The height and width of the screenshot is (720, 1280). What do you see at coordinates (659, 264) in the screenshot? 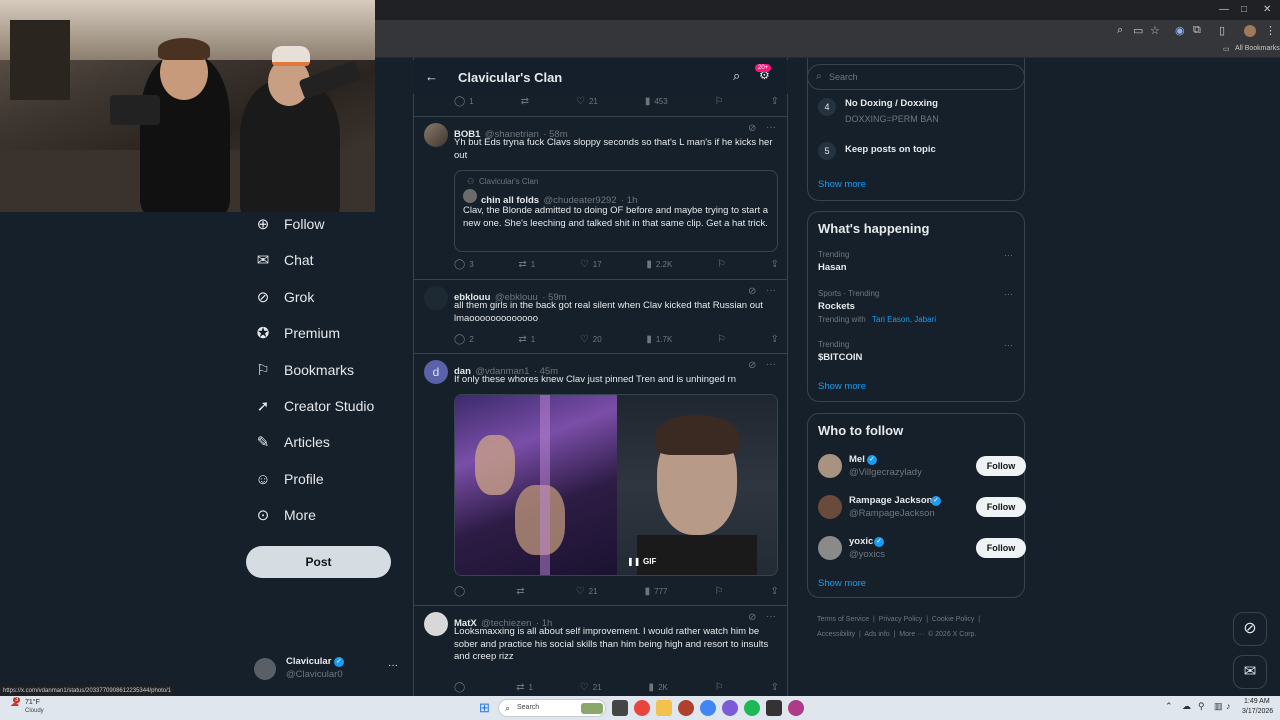
I see `views-button: ▮ 2.2K` at bounding box center [659, 264].